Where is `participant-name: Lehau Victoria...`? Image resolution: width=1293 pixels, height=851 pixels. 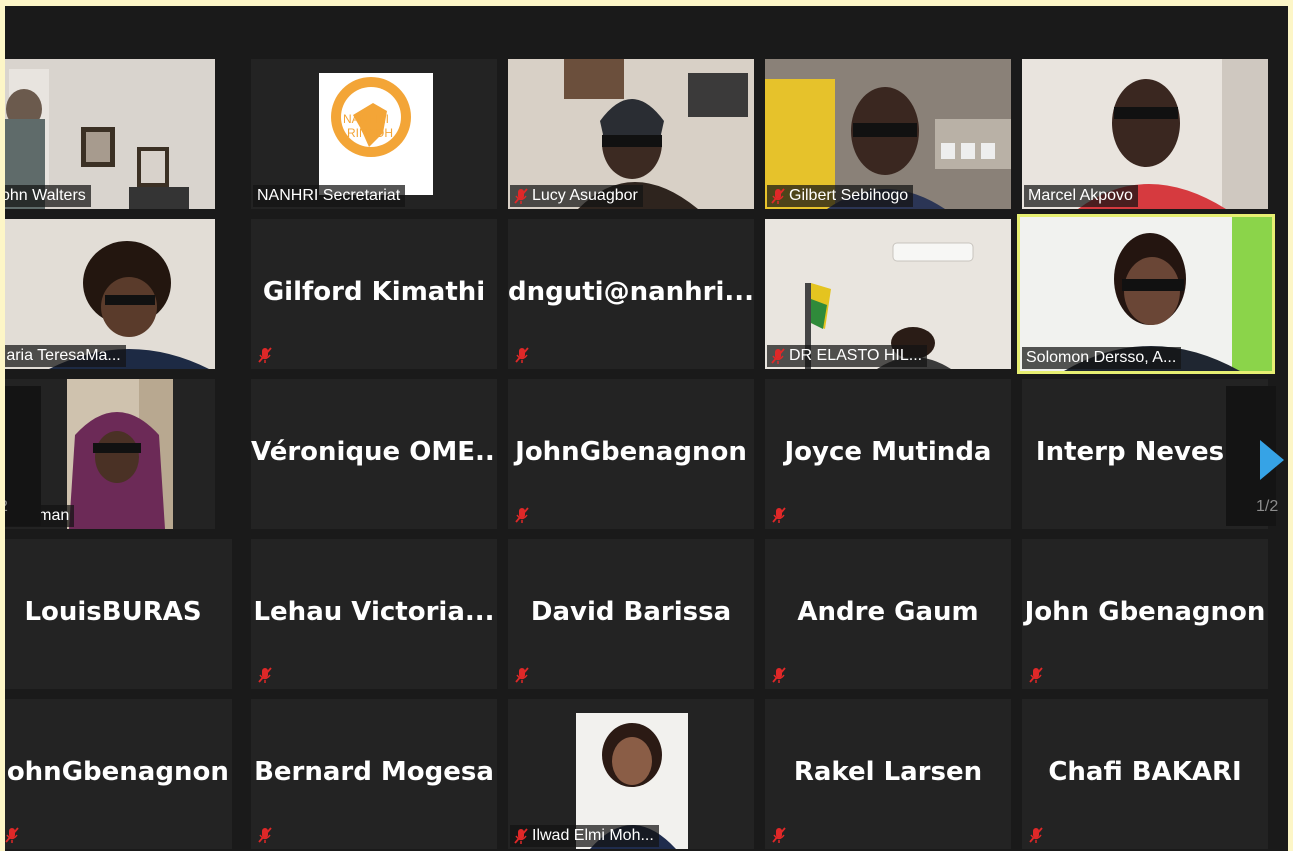
participant-name: Lehau Victoria... is located at coordinates (374, 612).